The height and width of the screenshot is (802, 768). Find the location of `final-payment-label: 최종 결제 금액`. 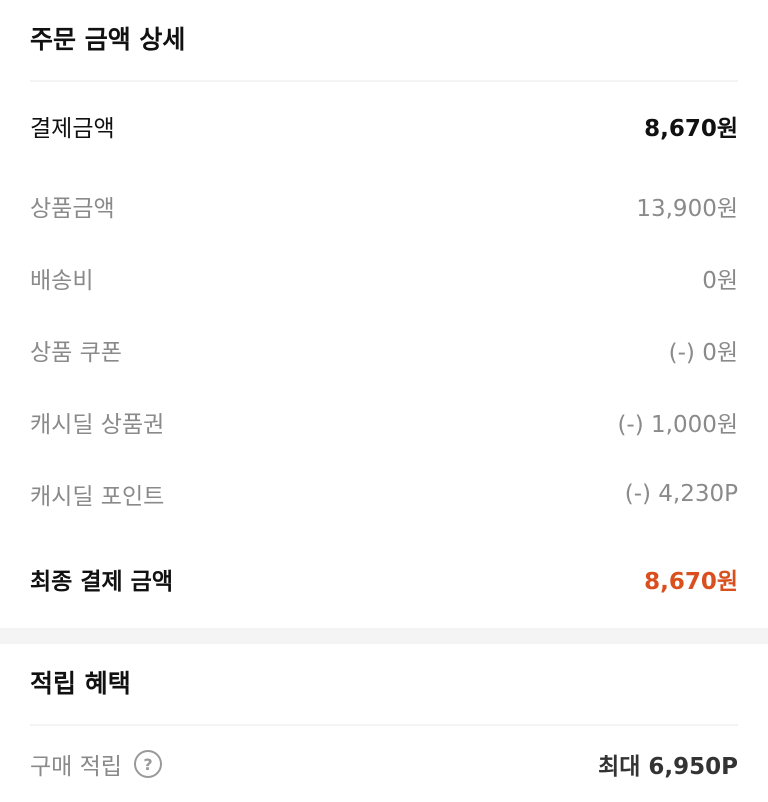

final-payment-label: 최종 결제 금액 is located at coordinates (101, 582).